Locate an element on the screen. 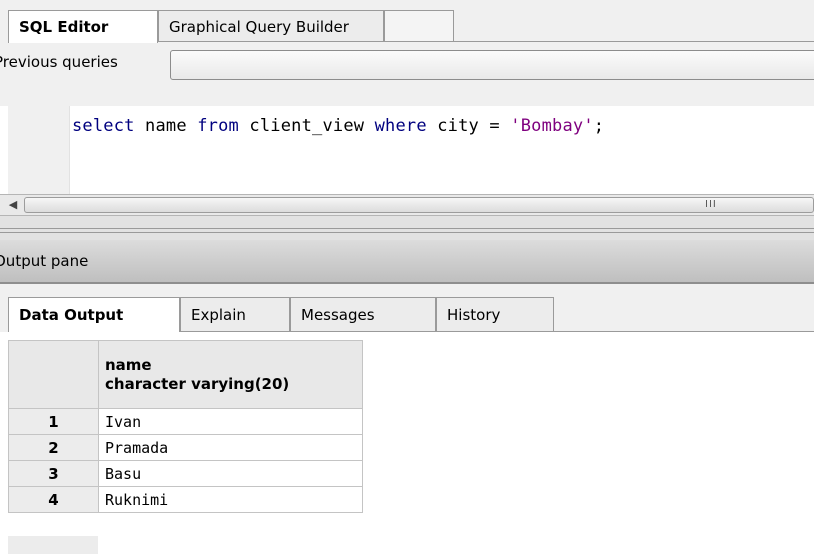 The height and width of the screenshot is (554, 814). cell-name: Ruknimi is located at coordinates (230, 499).